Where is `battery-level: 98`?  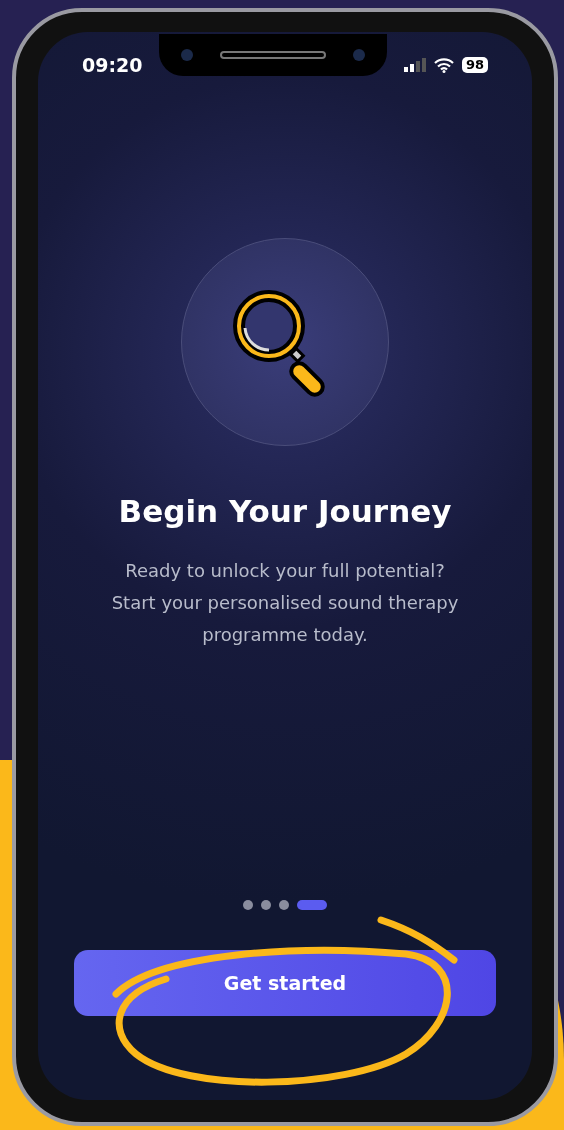 battery-level: 98 is located at coordinates (474, 65).